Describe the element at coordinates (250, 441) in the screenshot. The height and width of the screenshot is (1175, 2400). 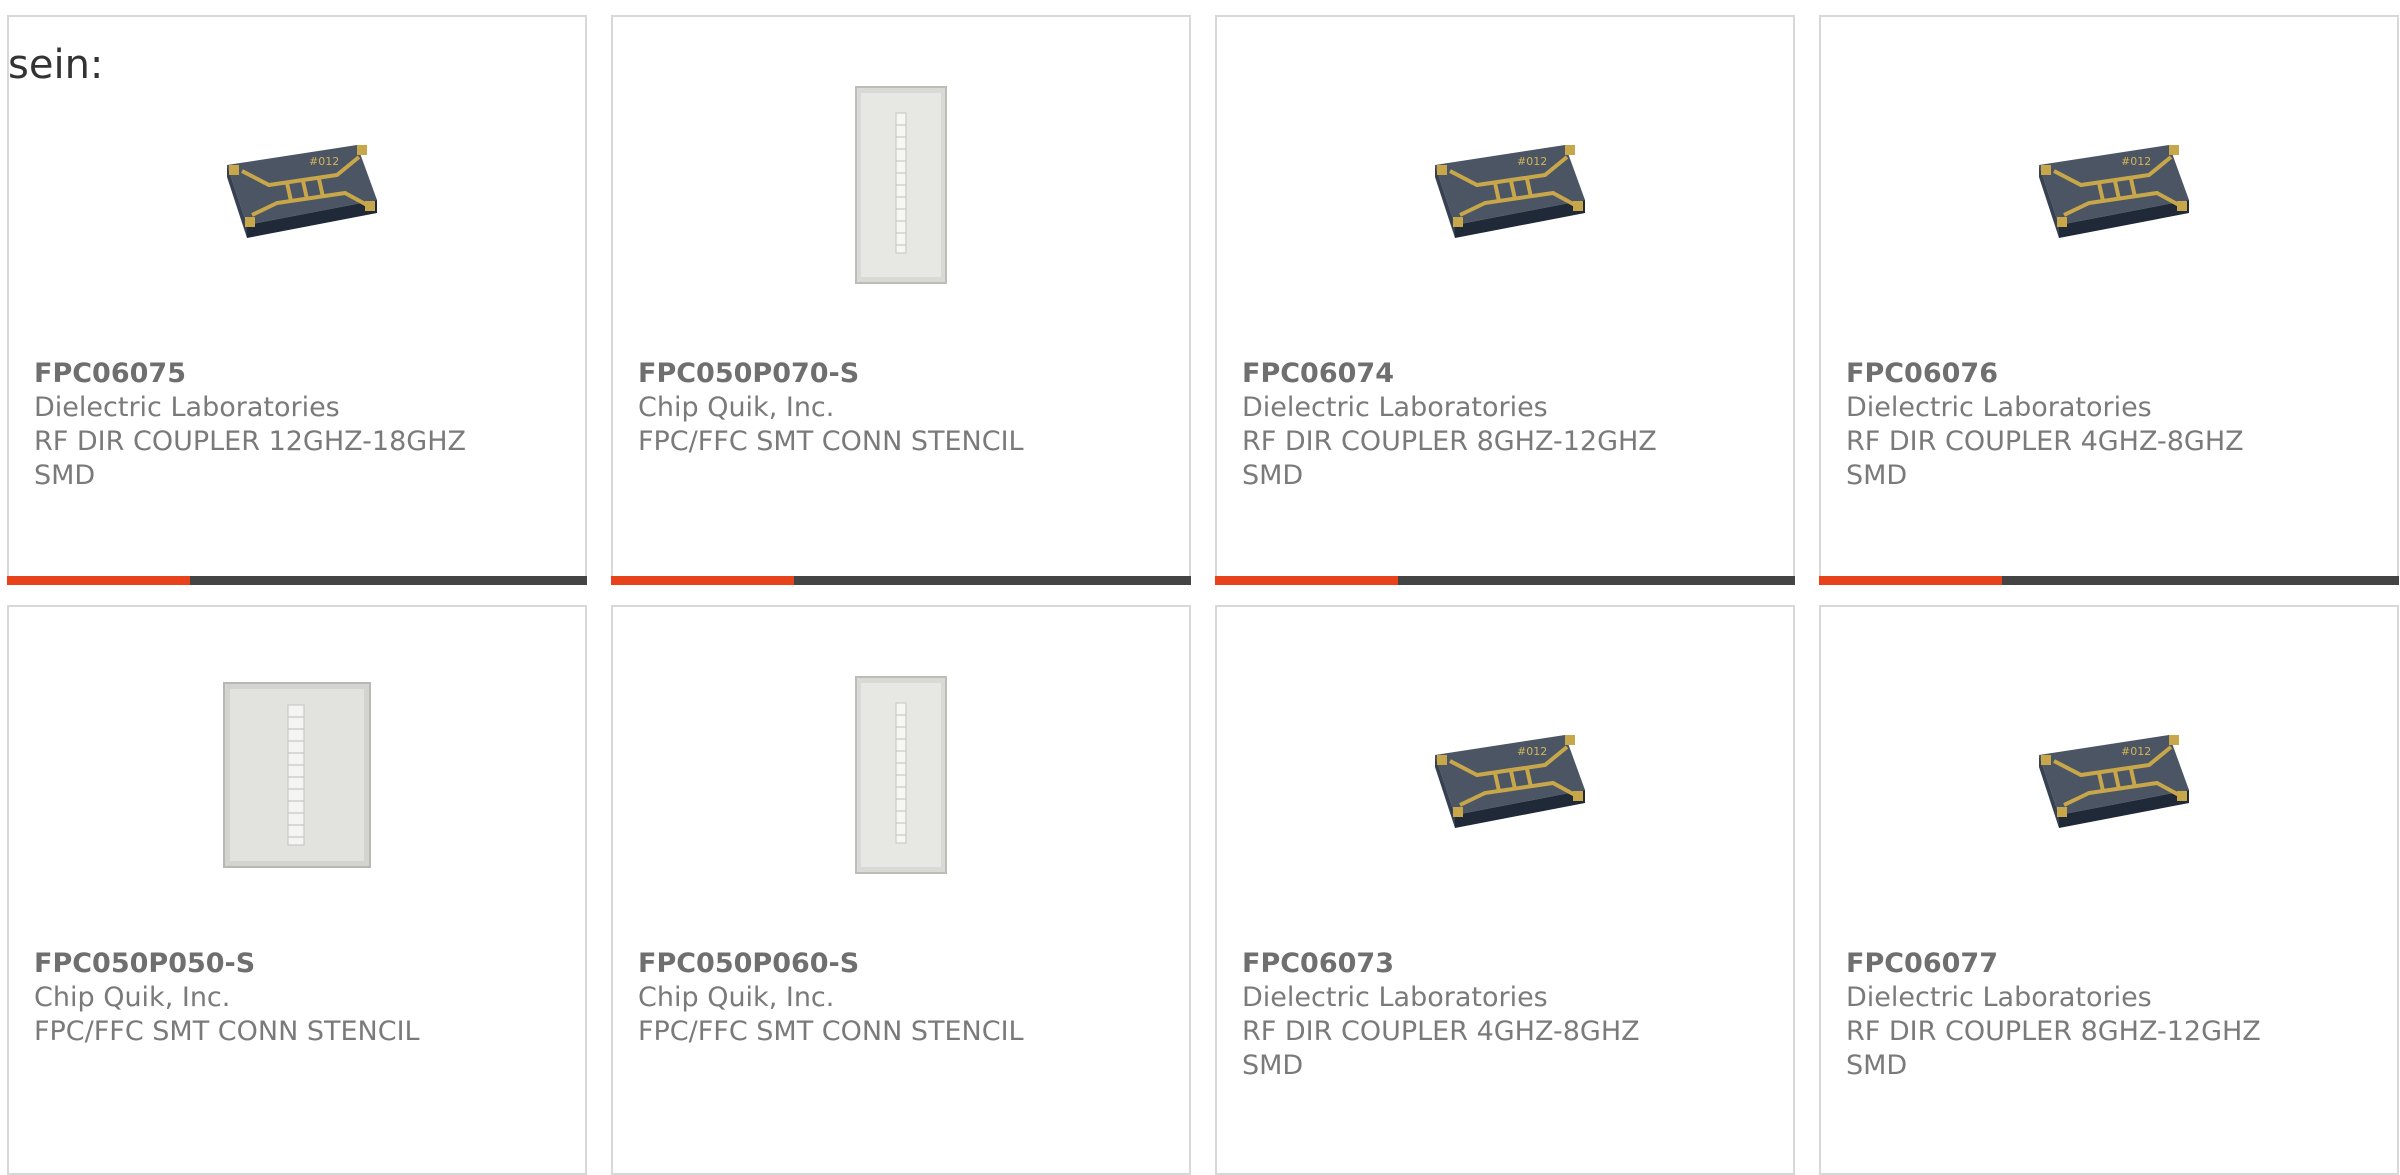
I see `description: RF DIR COUPLER 12GHZ-18GHZ` at that location.